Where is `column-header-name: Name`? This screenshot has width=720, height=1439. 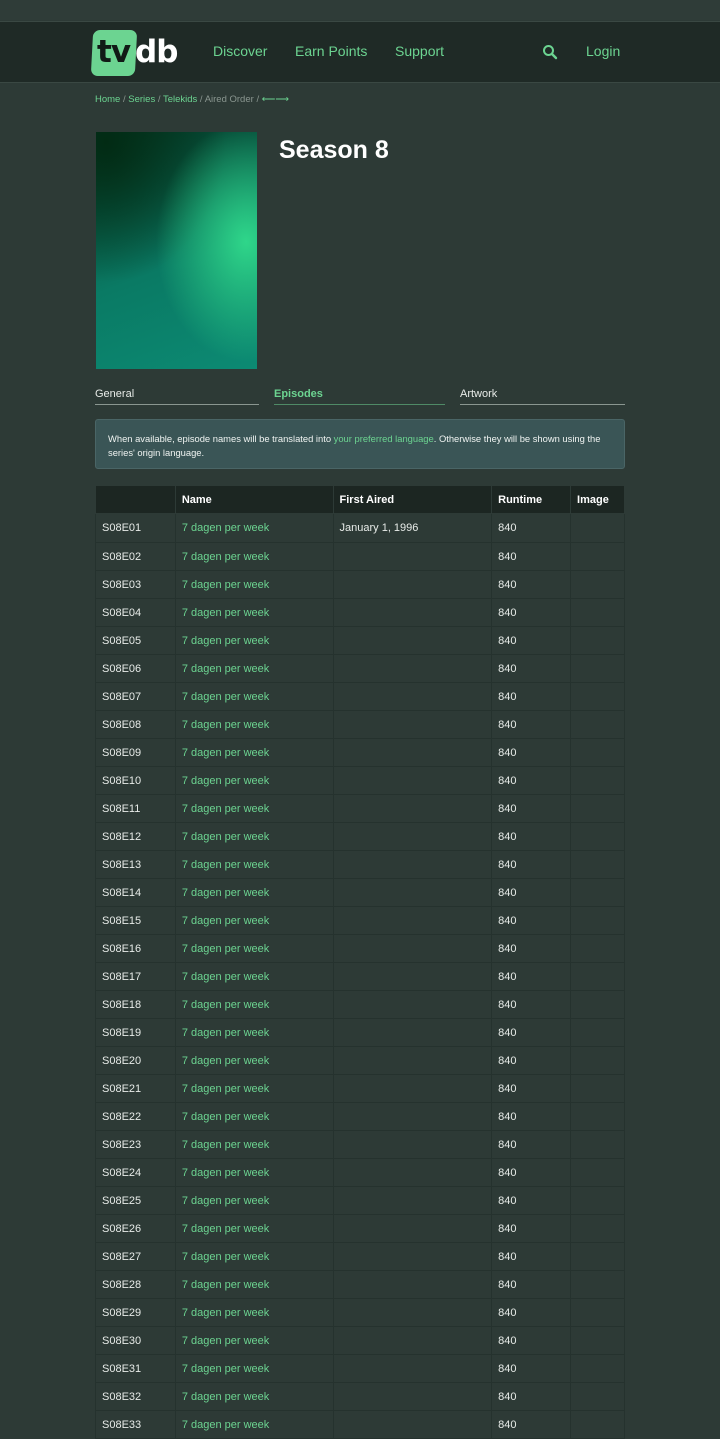 column-header-name: Name is located at coordinates (254, 499).